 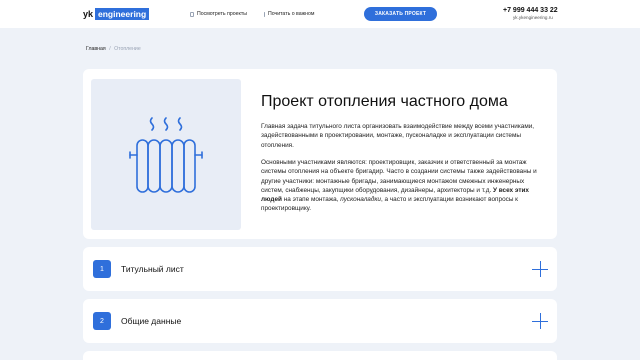 What do you see at coordinates (264, 14) in the screenshot?
I see `line-icon` at bounding box center [264, 14].